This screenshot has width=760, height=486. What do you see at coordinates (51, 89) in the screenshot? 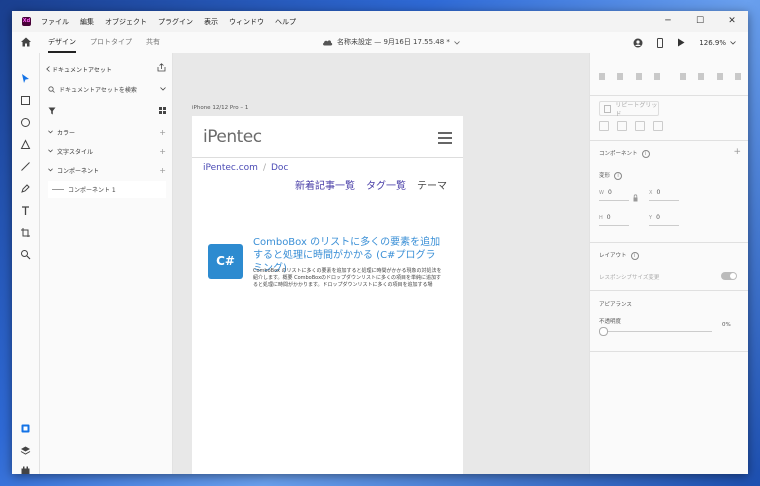
I see `search-icon` at bounding box center [51, 89].